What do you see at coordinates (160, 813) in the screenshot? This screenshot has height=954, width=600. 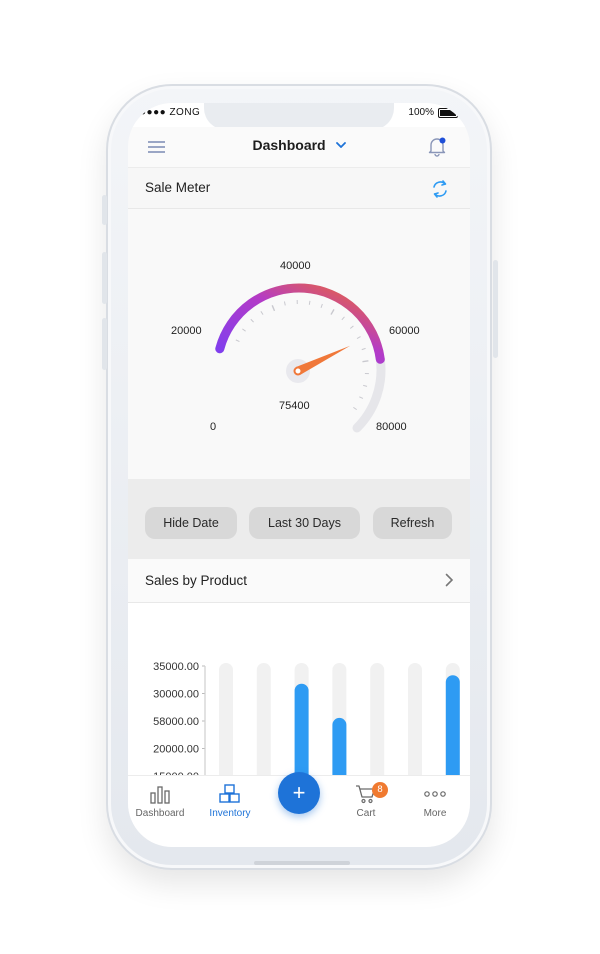 I see `nav-dashboard-label: Dashboard` at bounding box center [160, 813].